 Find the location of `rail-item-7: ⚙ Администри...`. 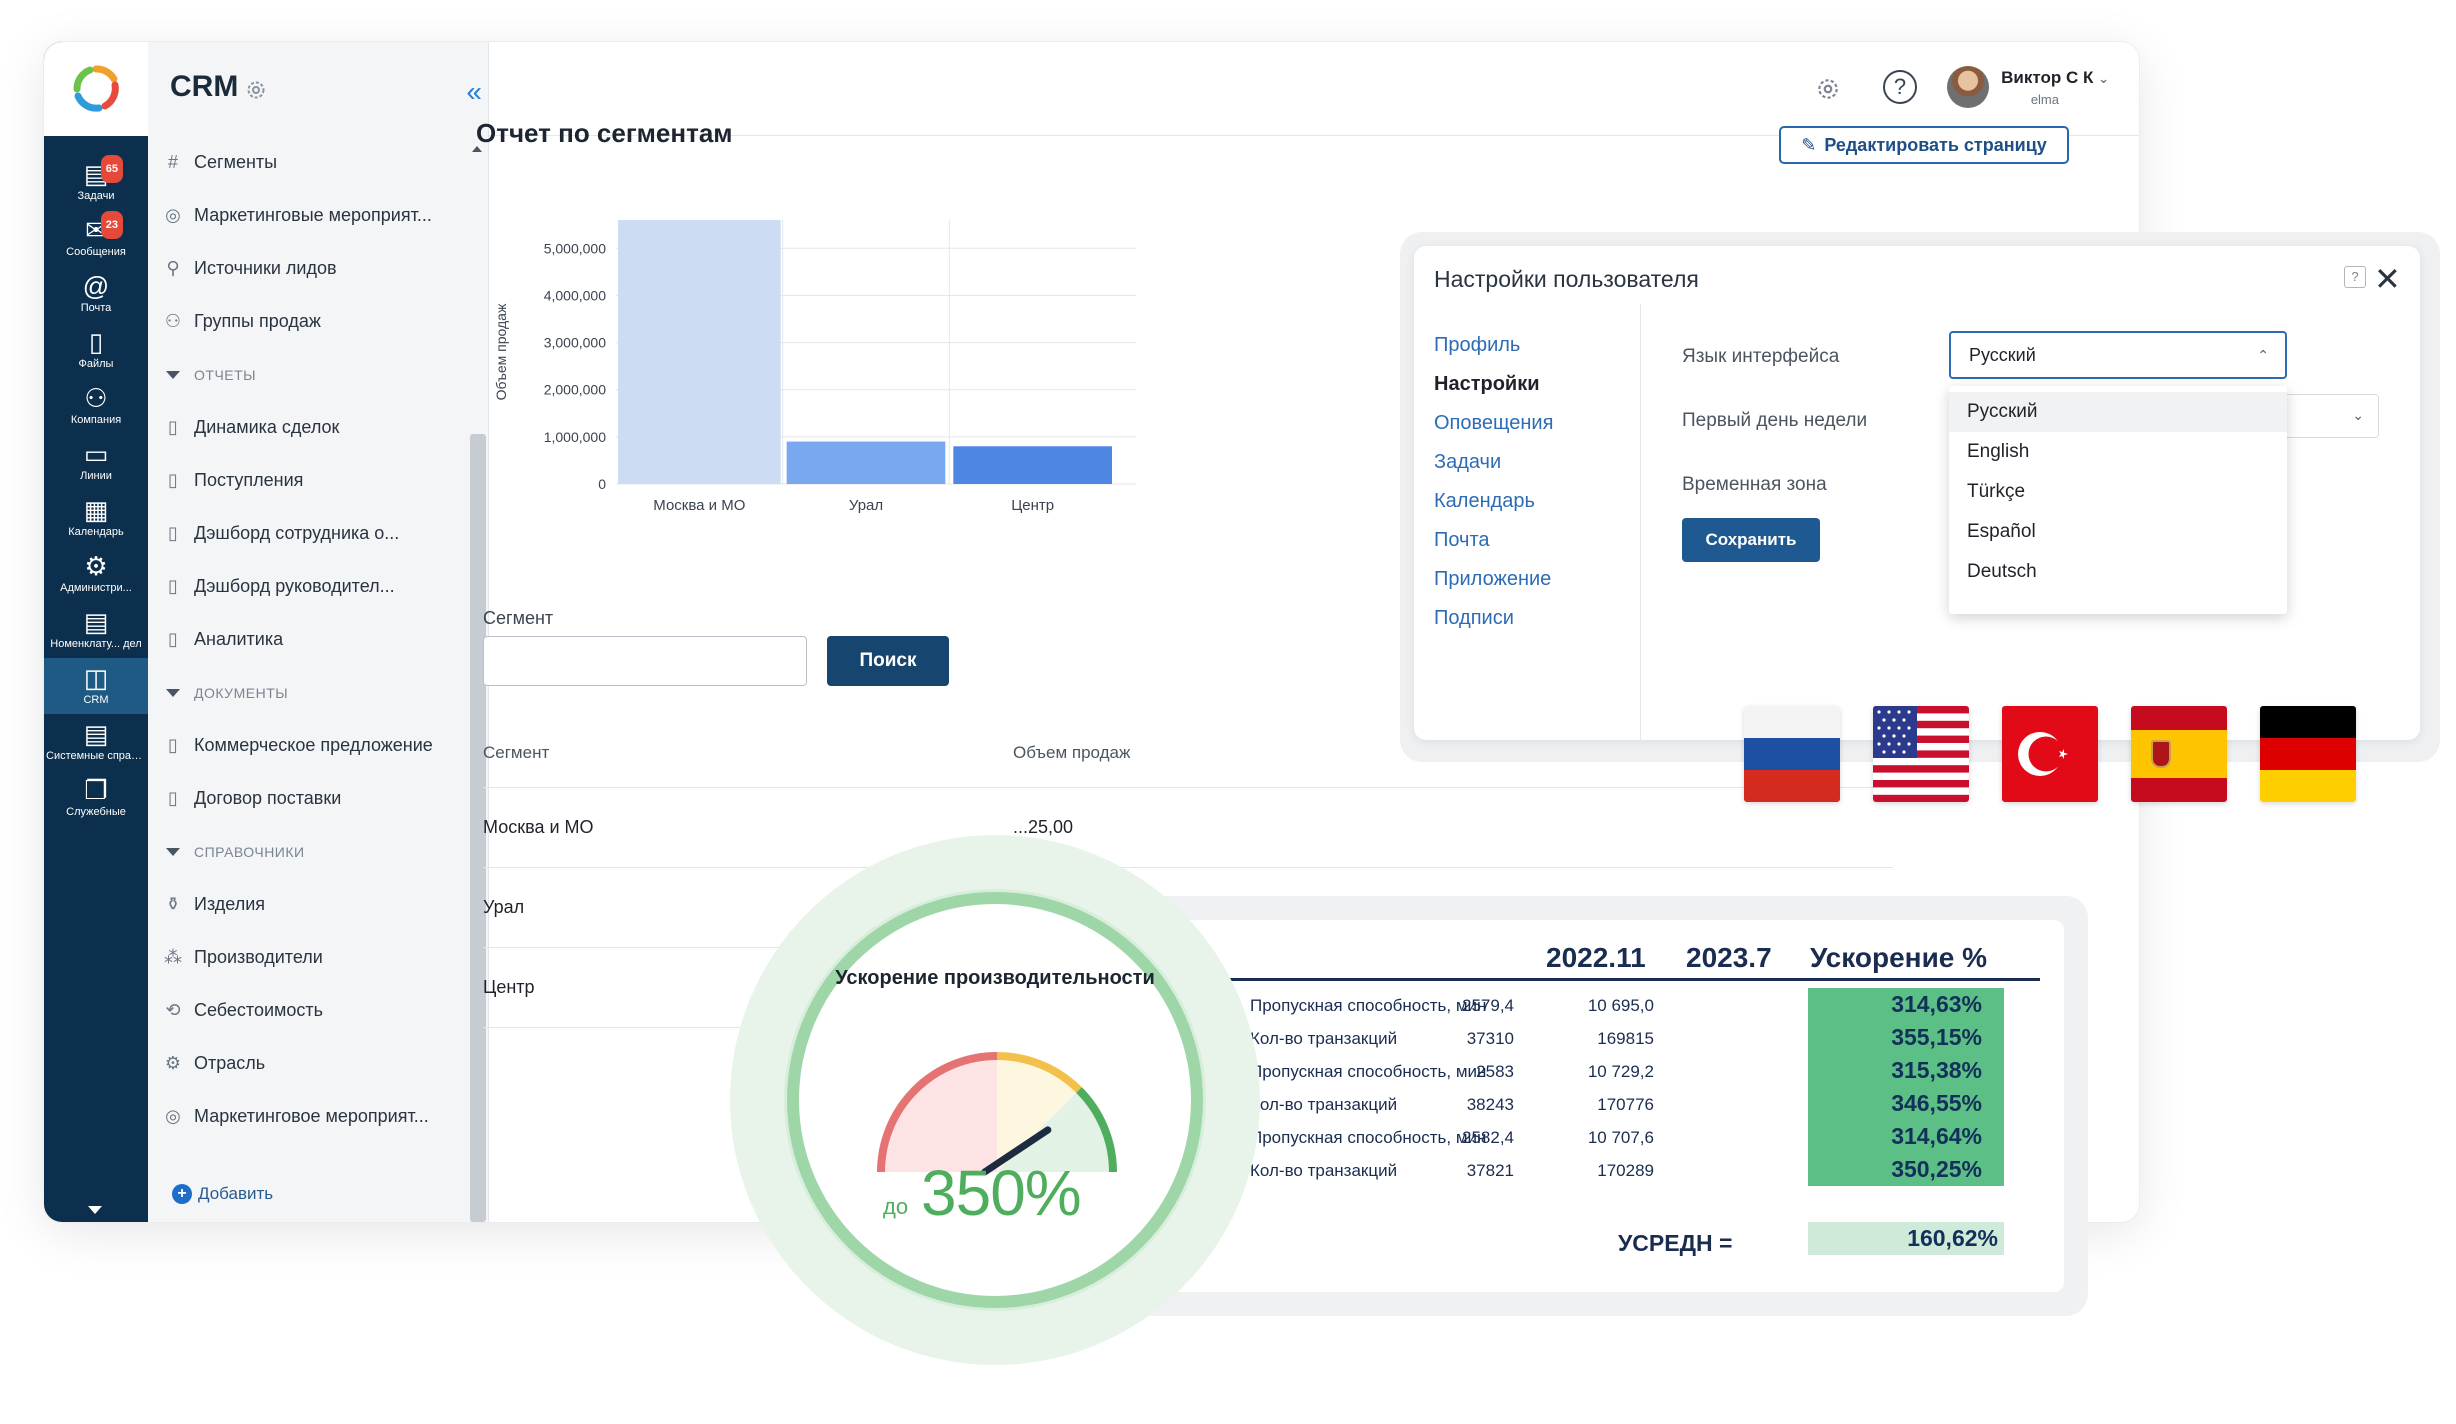

rail-item-7: ⚙ Администри... is located at coordinates (96, 574).